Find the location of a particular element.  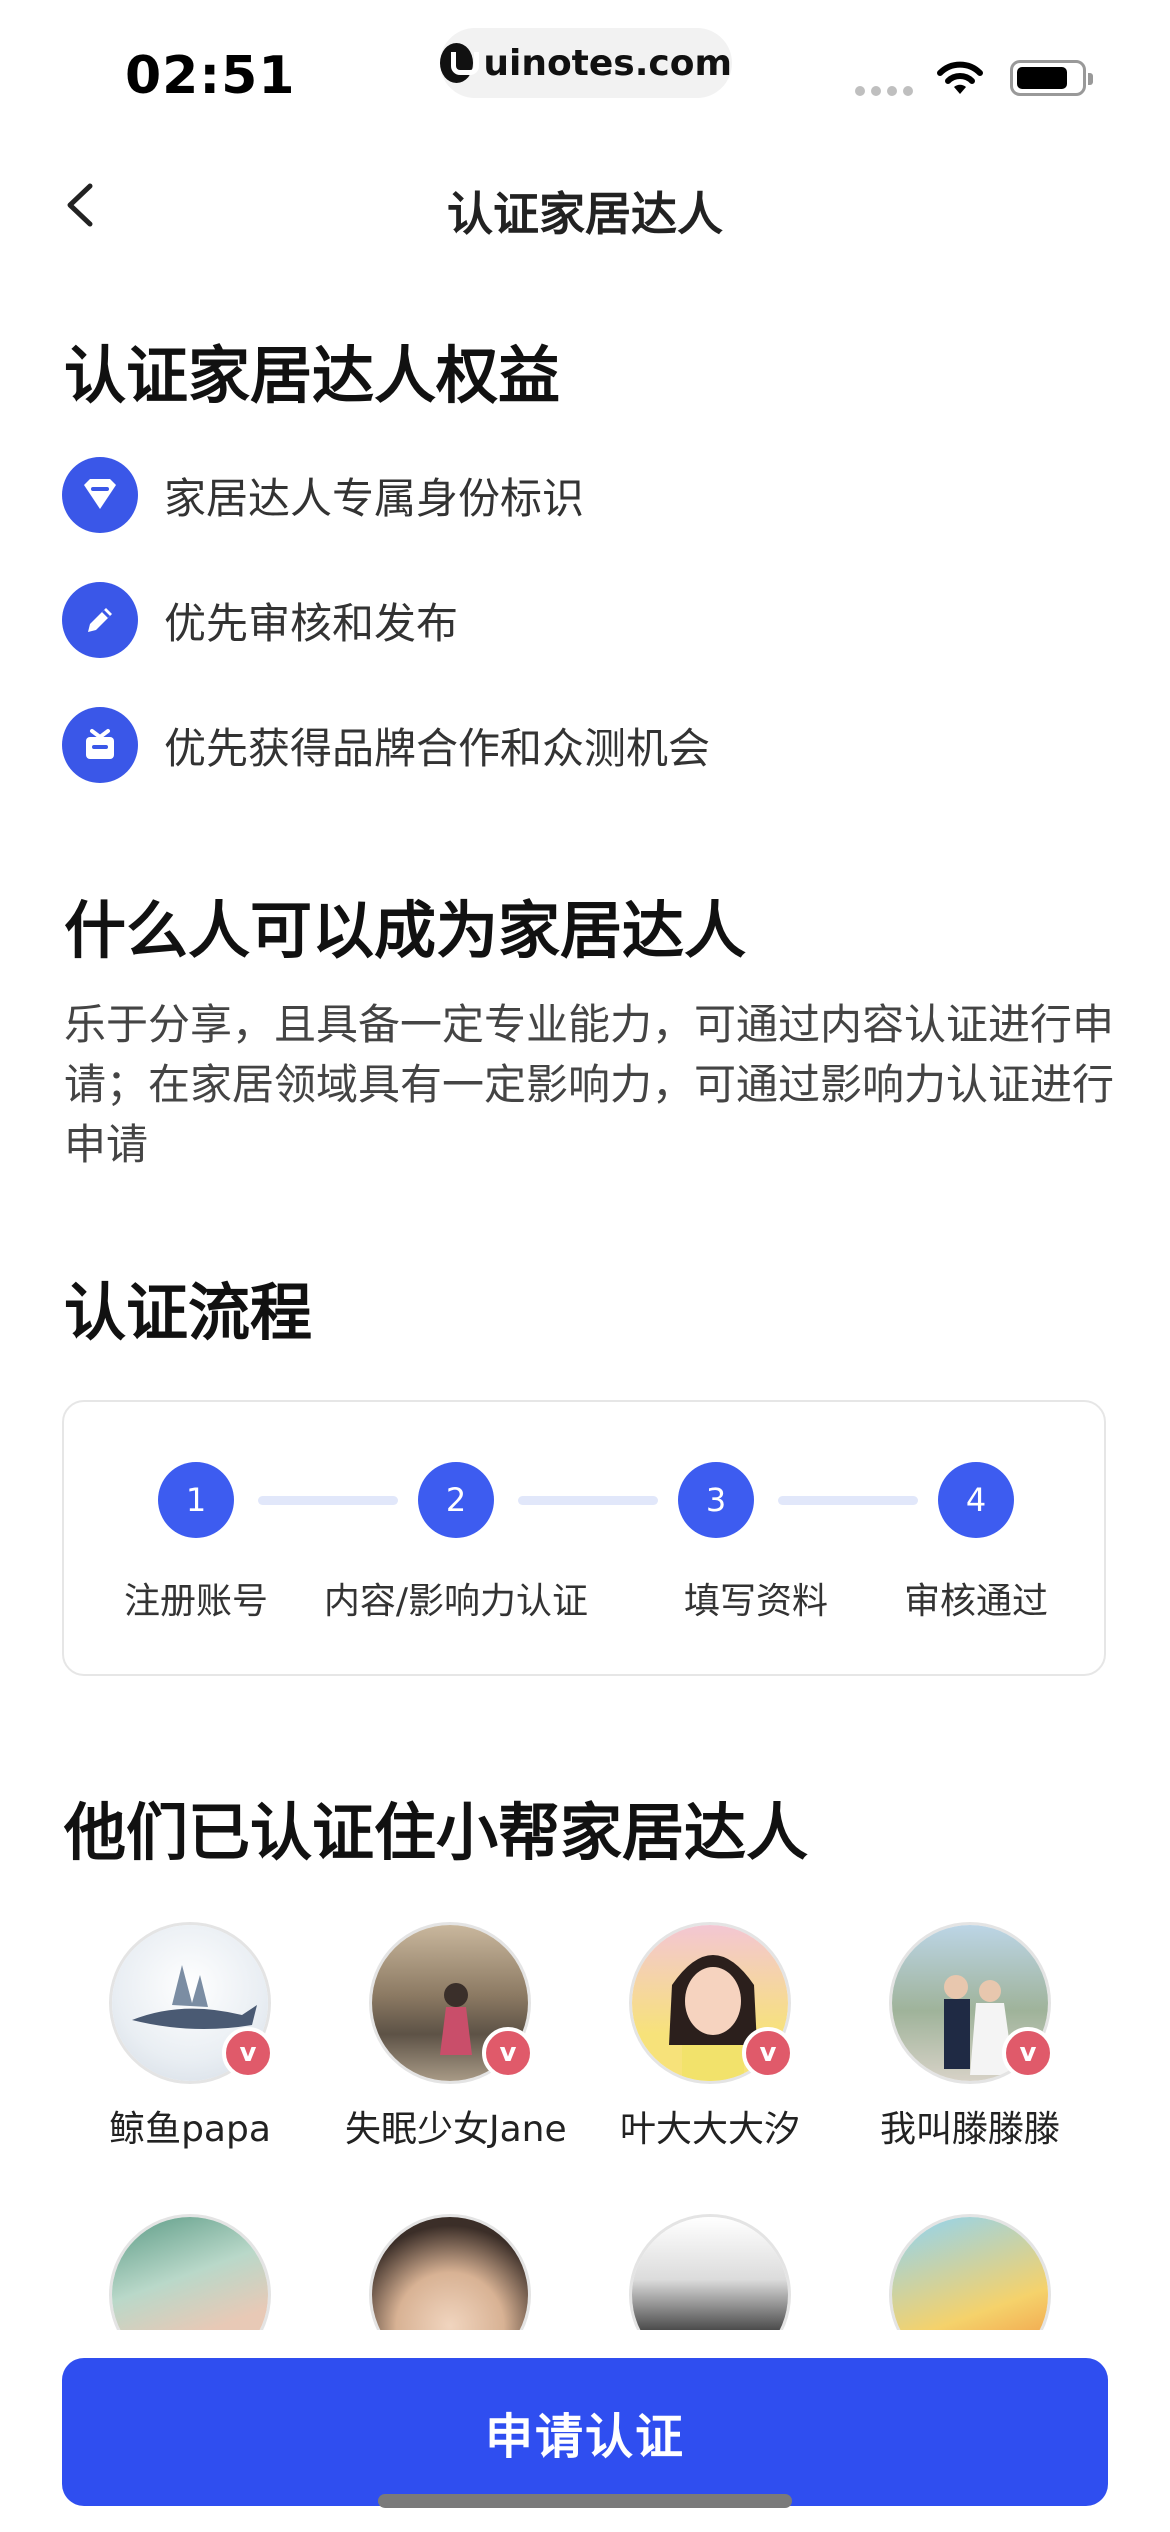

user-name: 失眠少女Jane is located at coordinates (456, 2129).